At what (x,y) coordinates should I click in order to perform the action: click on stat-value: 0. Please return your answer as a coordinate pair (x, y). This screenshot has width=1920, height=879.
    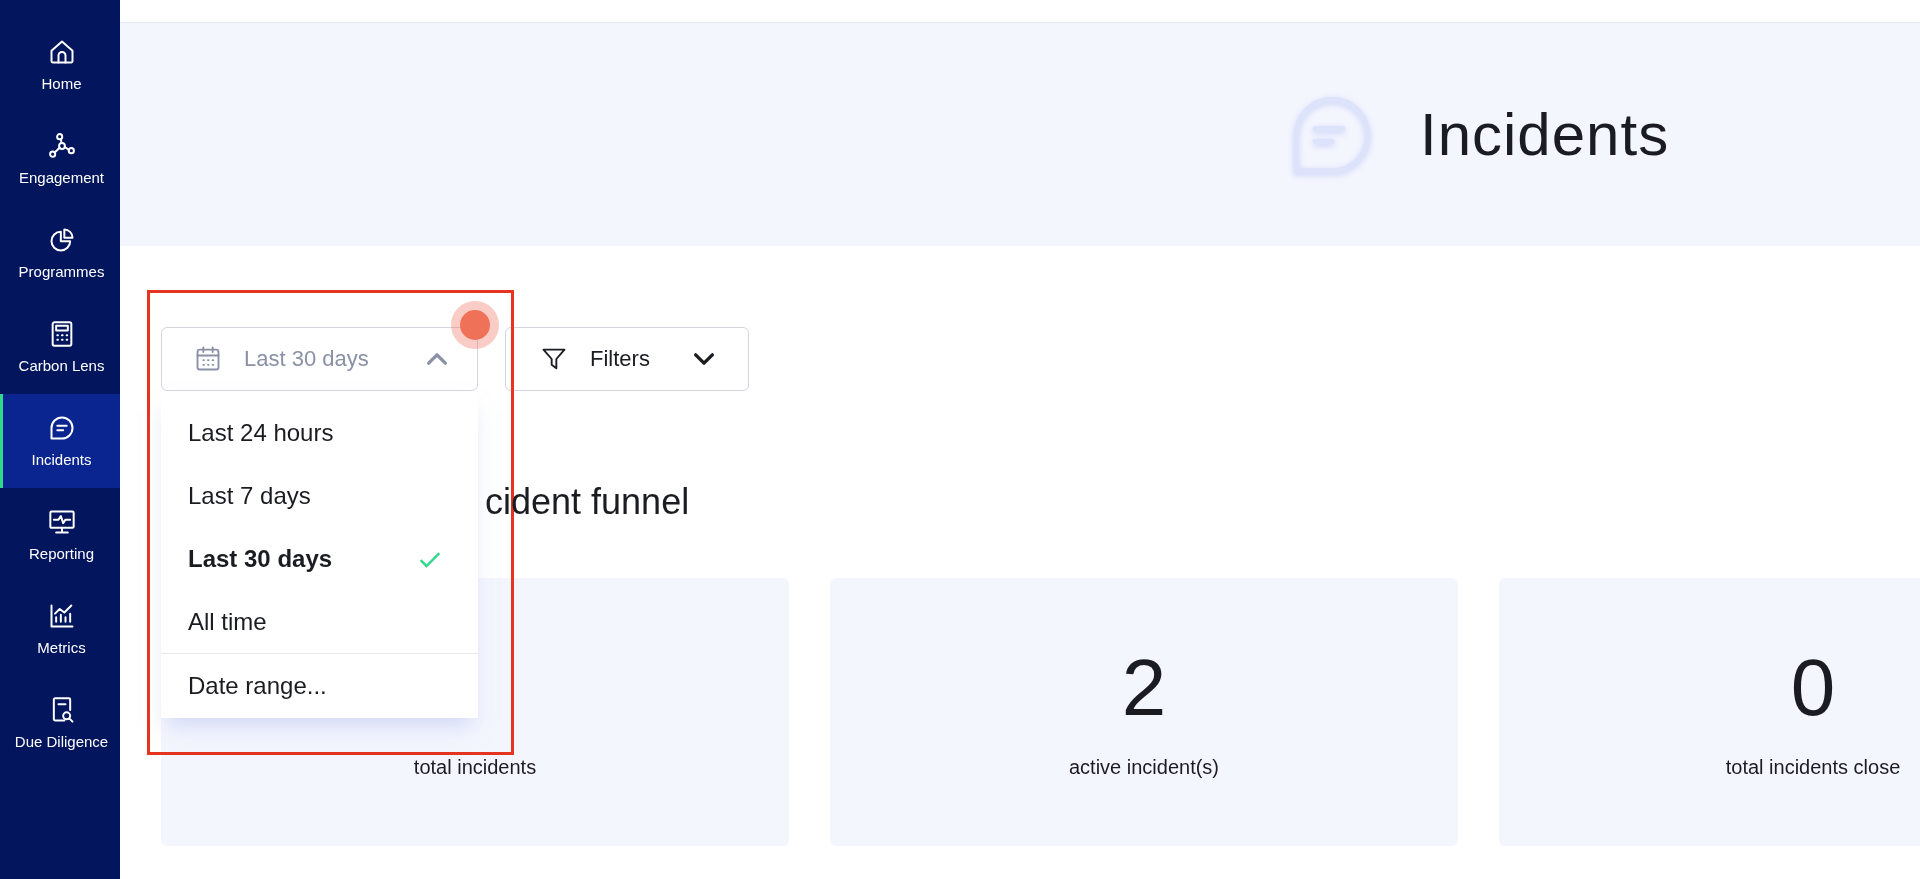
    Looking at the image, I should click on (1813, 688).